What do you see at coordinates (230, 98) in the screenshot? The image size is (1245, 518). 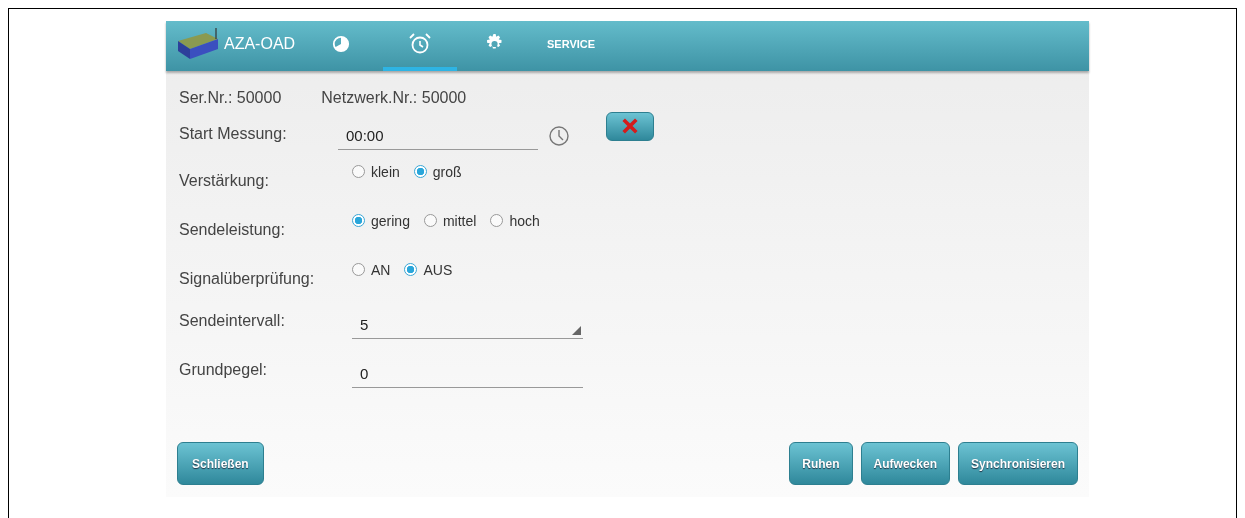 I see `info-text: Ser.Nr.: 50000` at bounding box center [230, 98].